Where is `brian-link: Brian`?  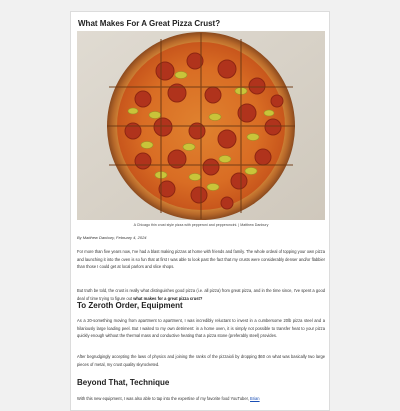
brian-link: Brian is located at coordinates (255, 398).